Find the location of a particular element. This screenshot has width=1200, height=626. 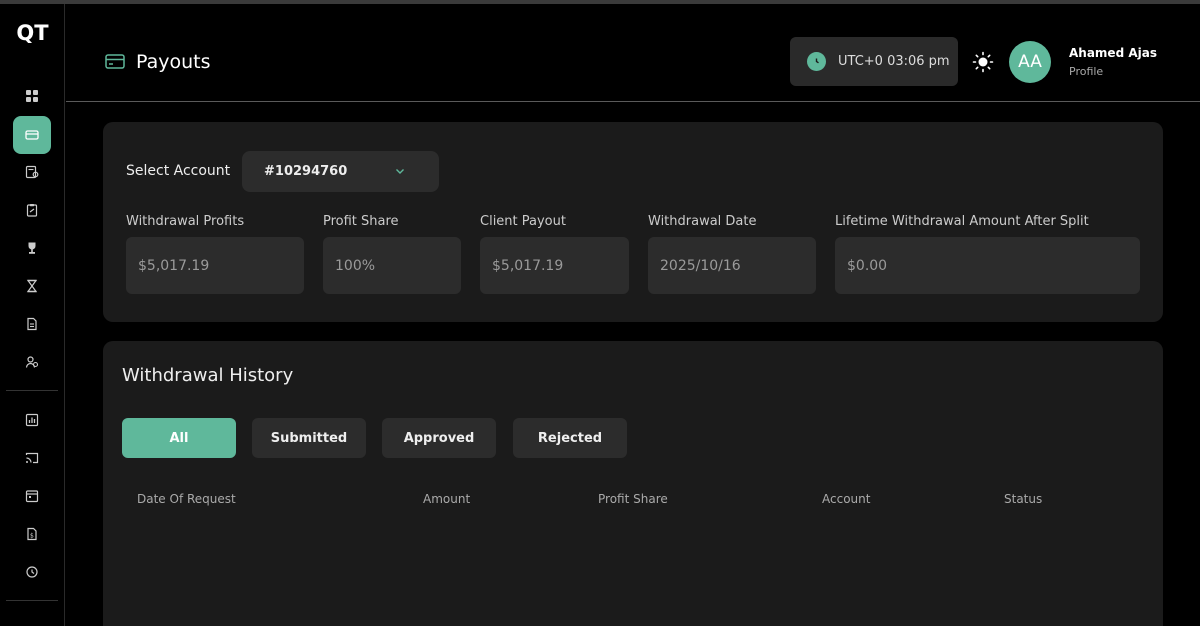

withdrawal-date-label: Withdrawal Date is located at coordinates (702, 221).